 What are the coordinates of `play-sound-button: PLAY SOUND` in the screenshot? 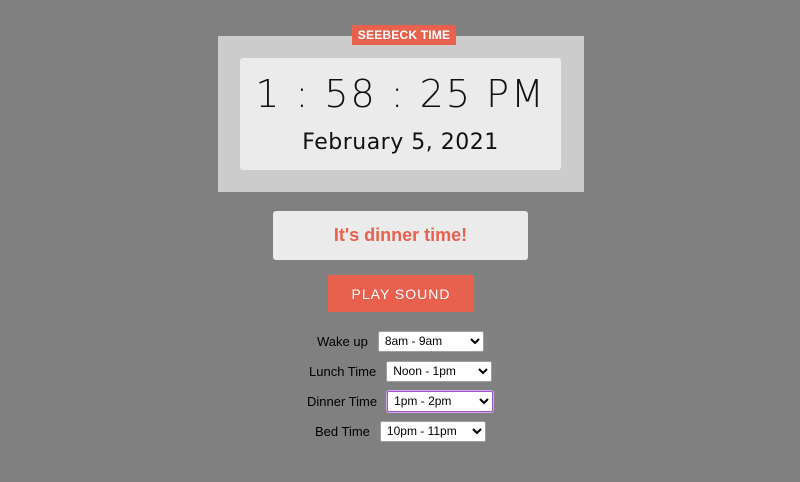 It's located at (401, 293).